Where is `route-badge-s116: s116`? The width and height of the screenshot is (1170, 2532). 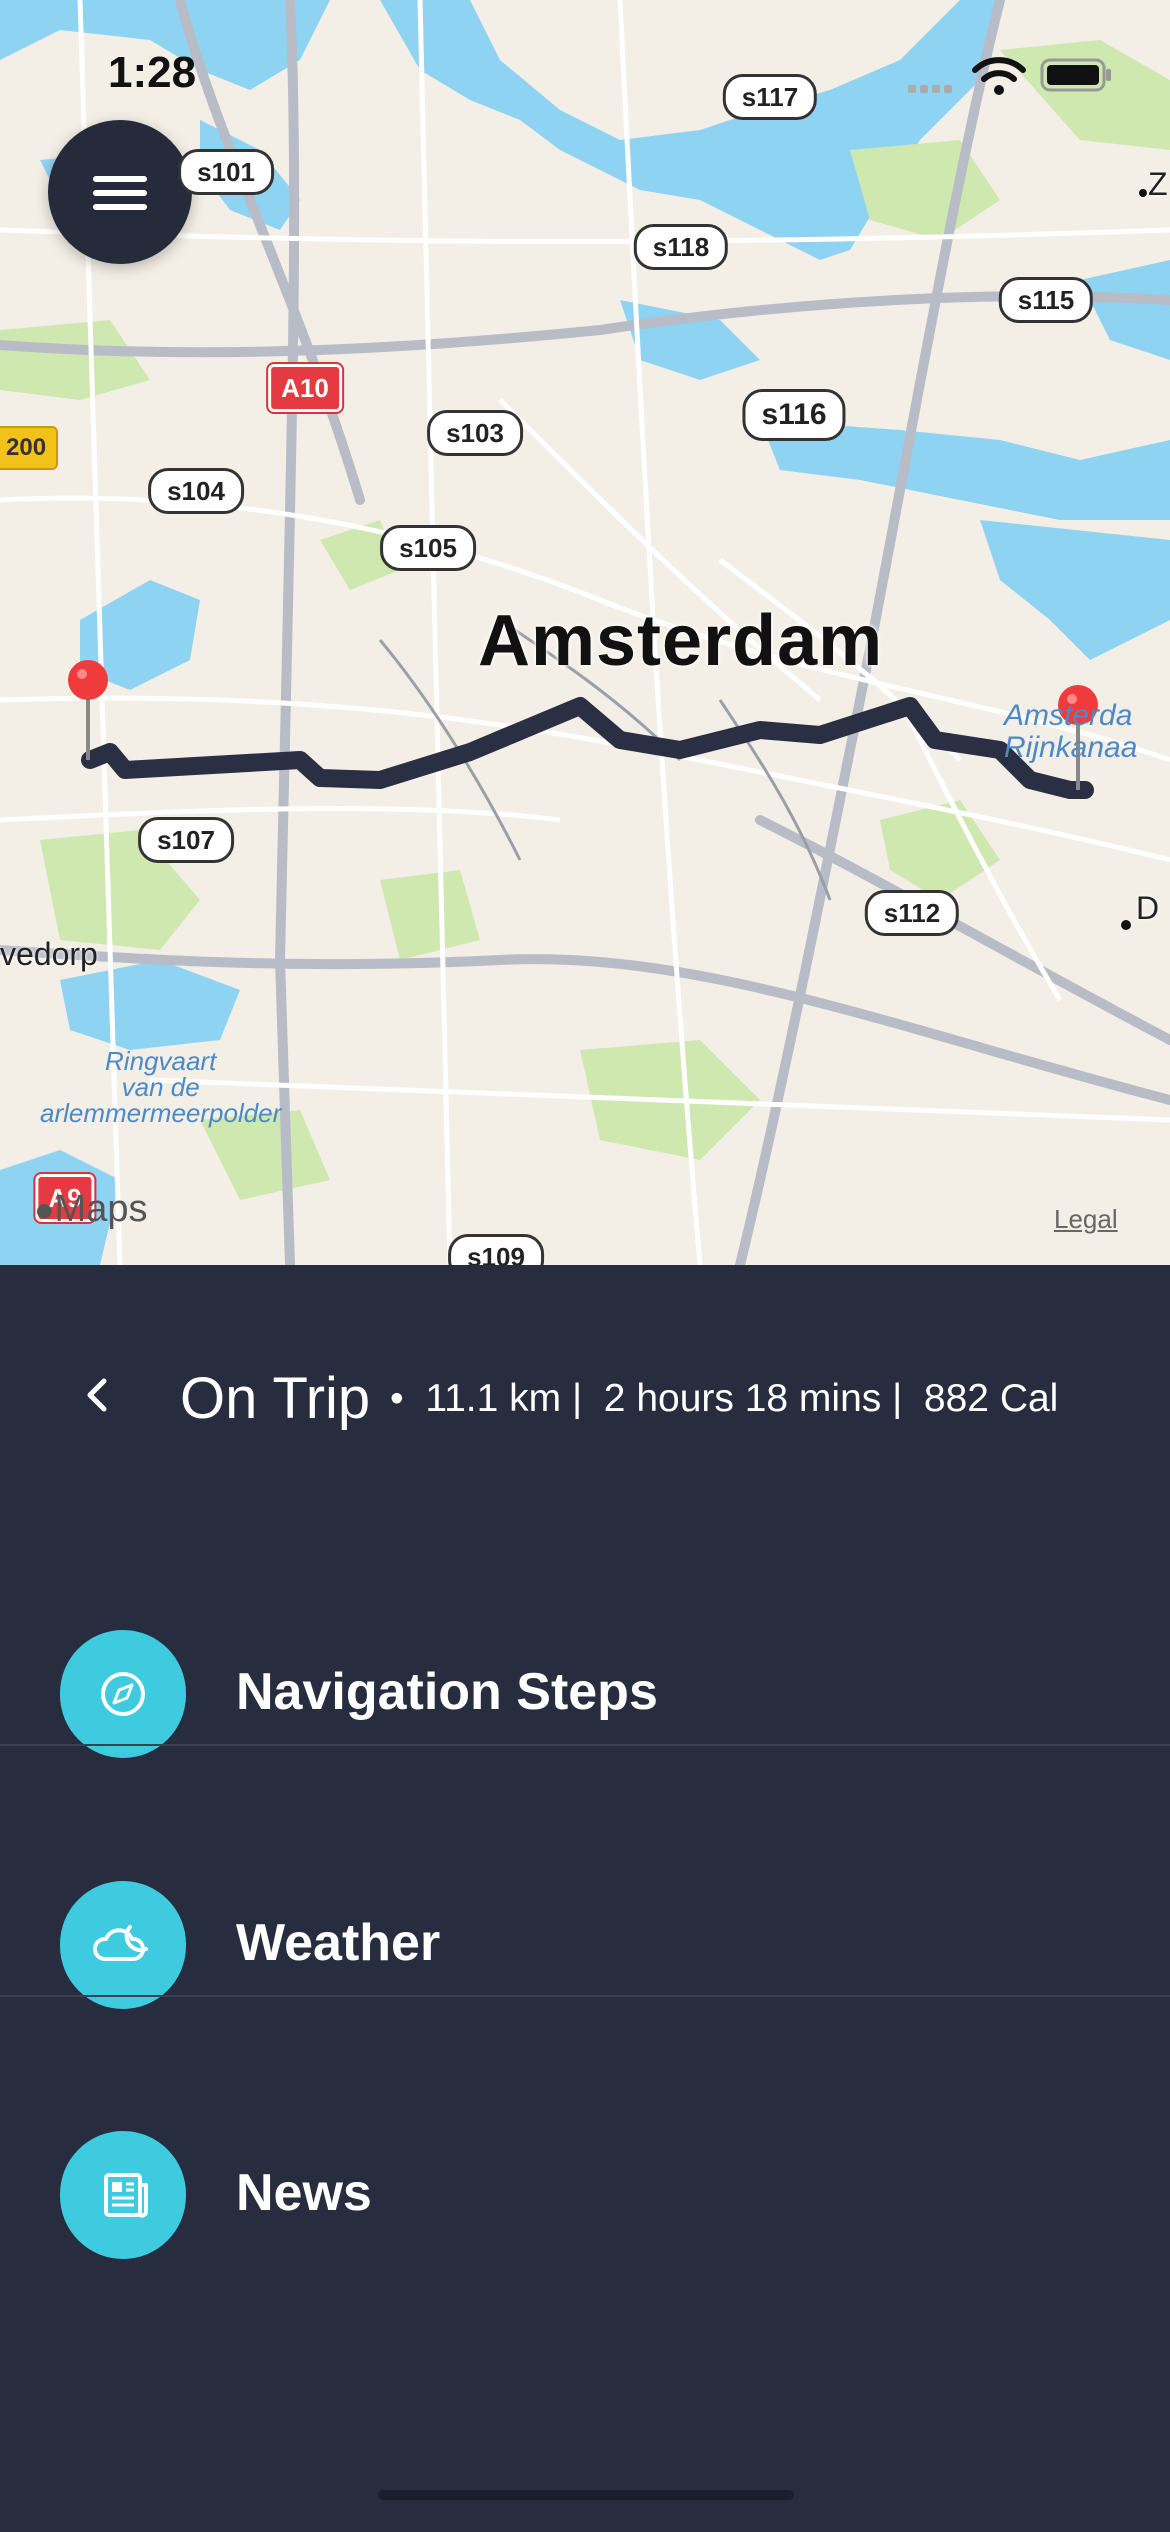
route-badge-s116: s116 is located at coordinates (794, 415).